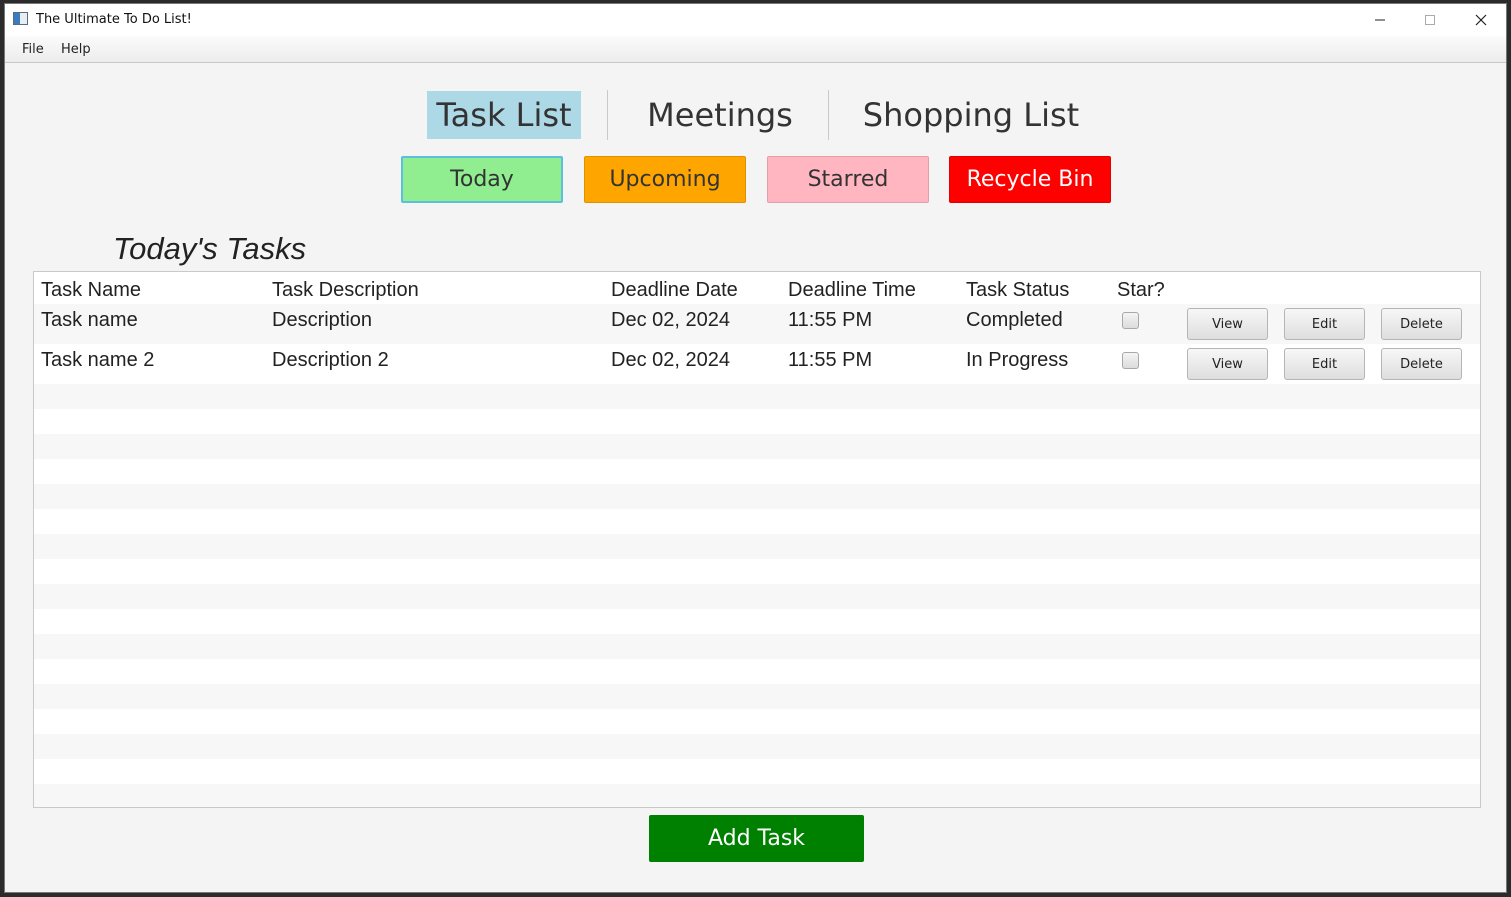 This screenshot has height=897, width=1511. What do you see at coordinates (720, 115) in the screenshot?
I see `tab-meetings: Meetings` at bounding box center [720, 115].